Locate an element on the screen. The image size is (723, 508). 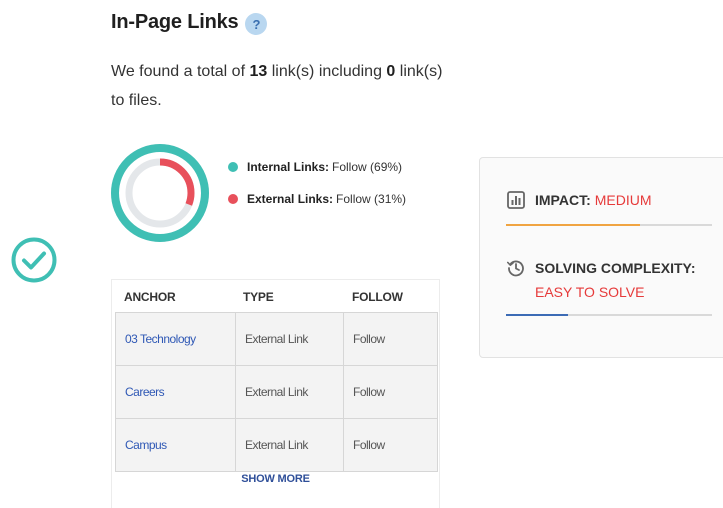
summary-middle: link(s) including is located at coordinates (327, 71).